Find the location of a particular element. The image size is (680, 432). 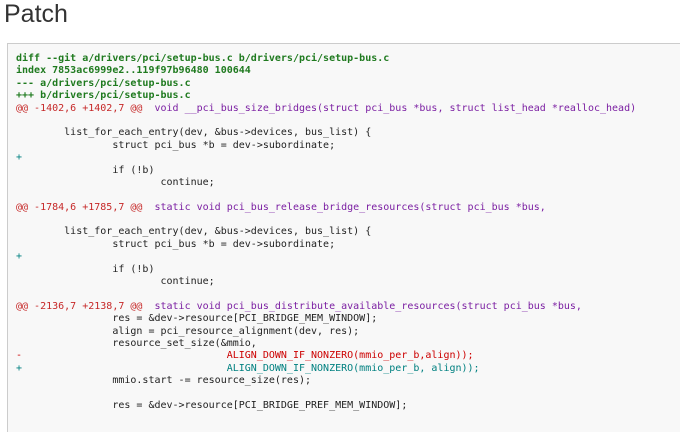

diff-header-line: +++ b/drivers/pci/setup-bus.c is located at coordinates (103, 96).